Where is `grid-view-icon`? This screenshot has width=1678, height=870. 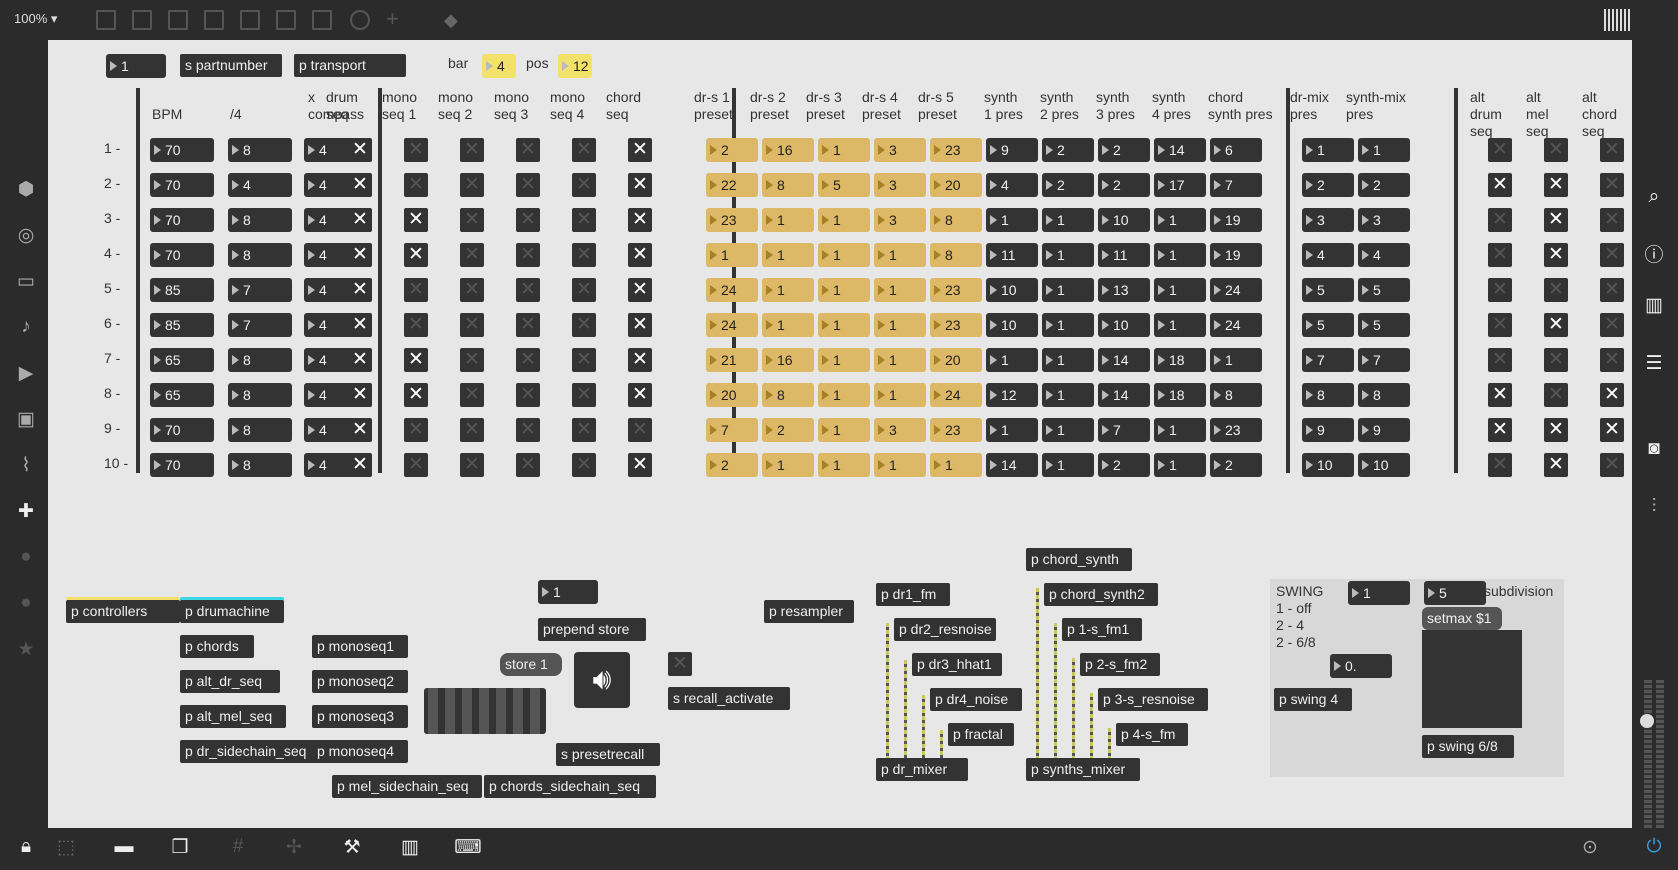
grid-view-icon is located at coordinates (1617, 20).